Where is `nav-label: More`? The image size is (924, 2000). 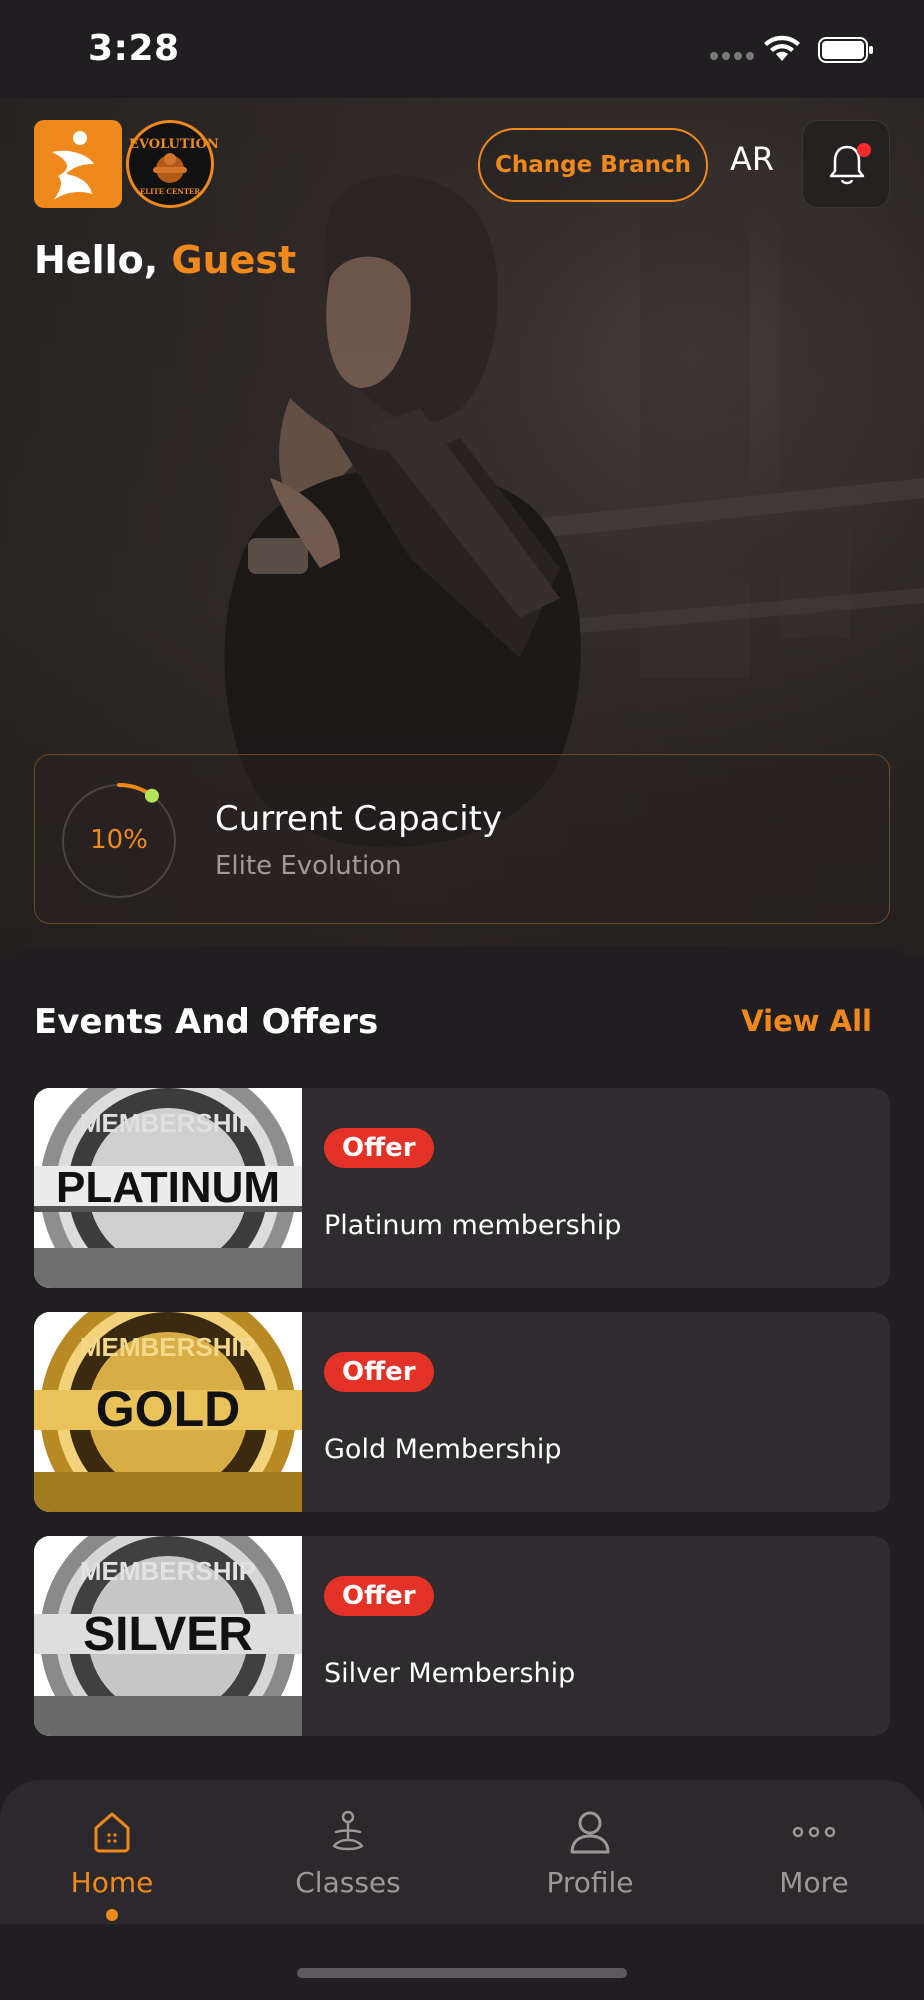
nav-label: More is located at coordinates (814, 1882).